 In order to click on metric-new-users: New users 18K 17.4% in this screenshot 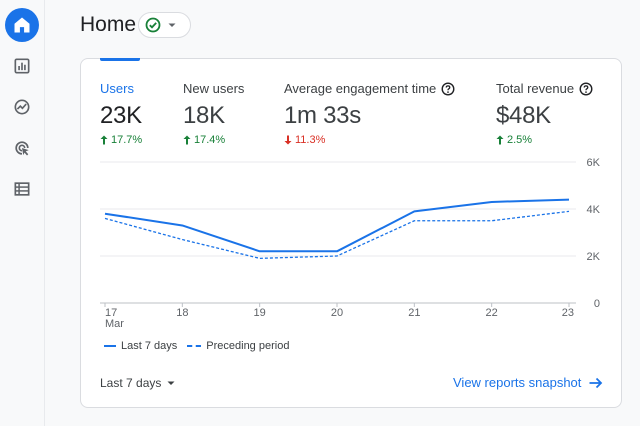, I will do `click(213, 113)`.